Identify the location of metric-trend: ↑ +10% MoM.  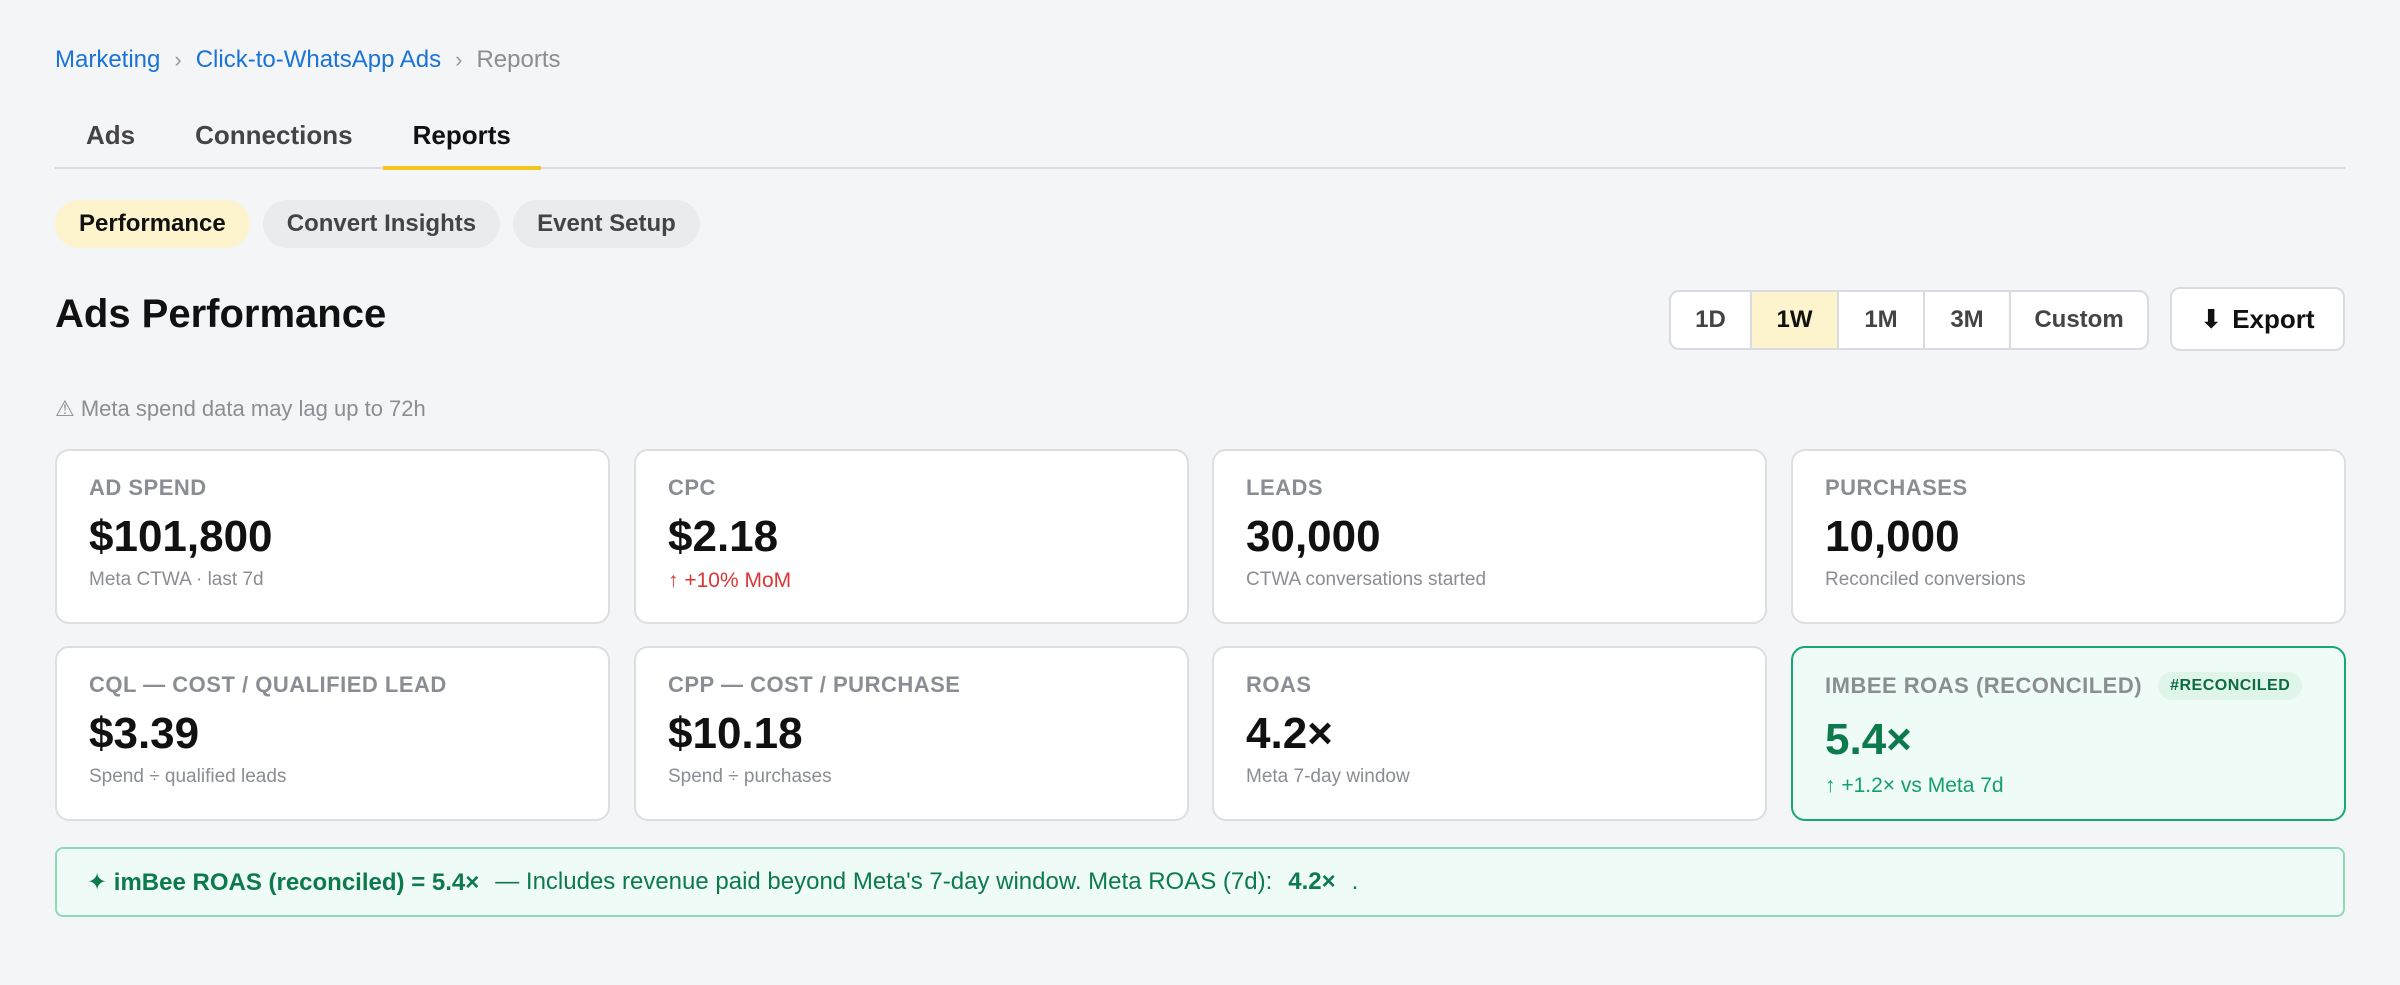
(730, 580).